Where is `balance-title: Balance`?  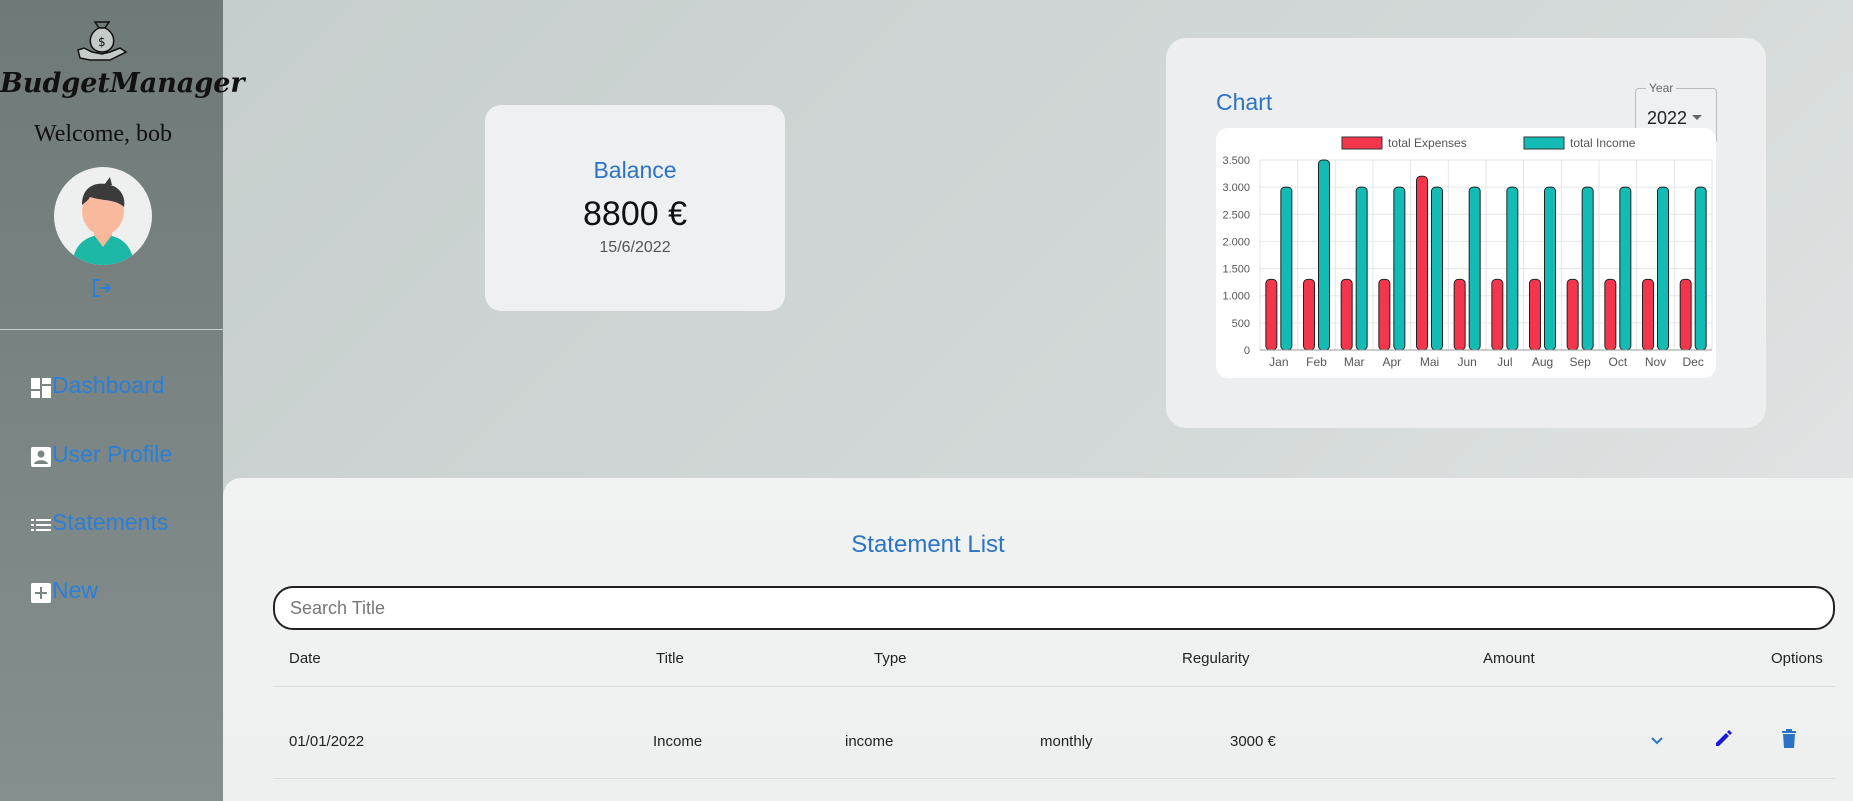
balance-title: Balance is located at coordinates (635, 170).